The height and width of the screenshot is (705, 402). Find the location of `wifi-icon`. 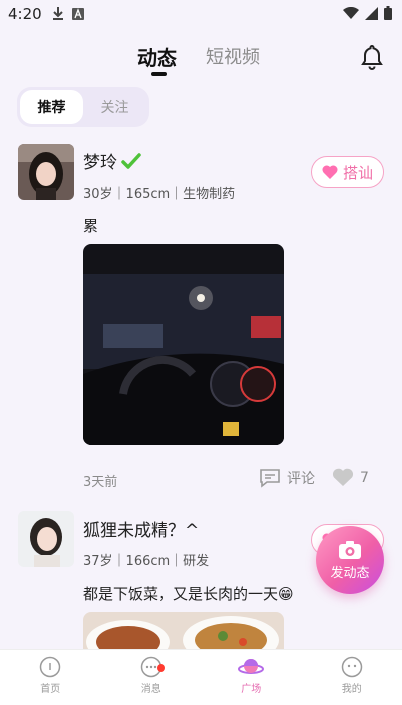

wifi-icon is located at coordinates (351, 14).